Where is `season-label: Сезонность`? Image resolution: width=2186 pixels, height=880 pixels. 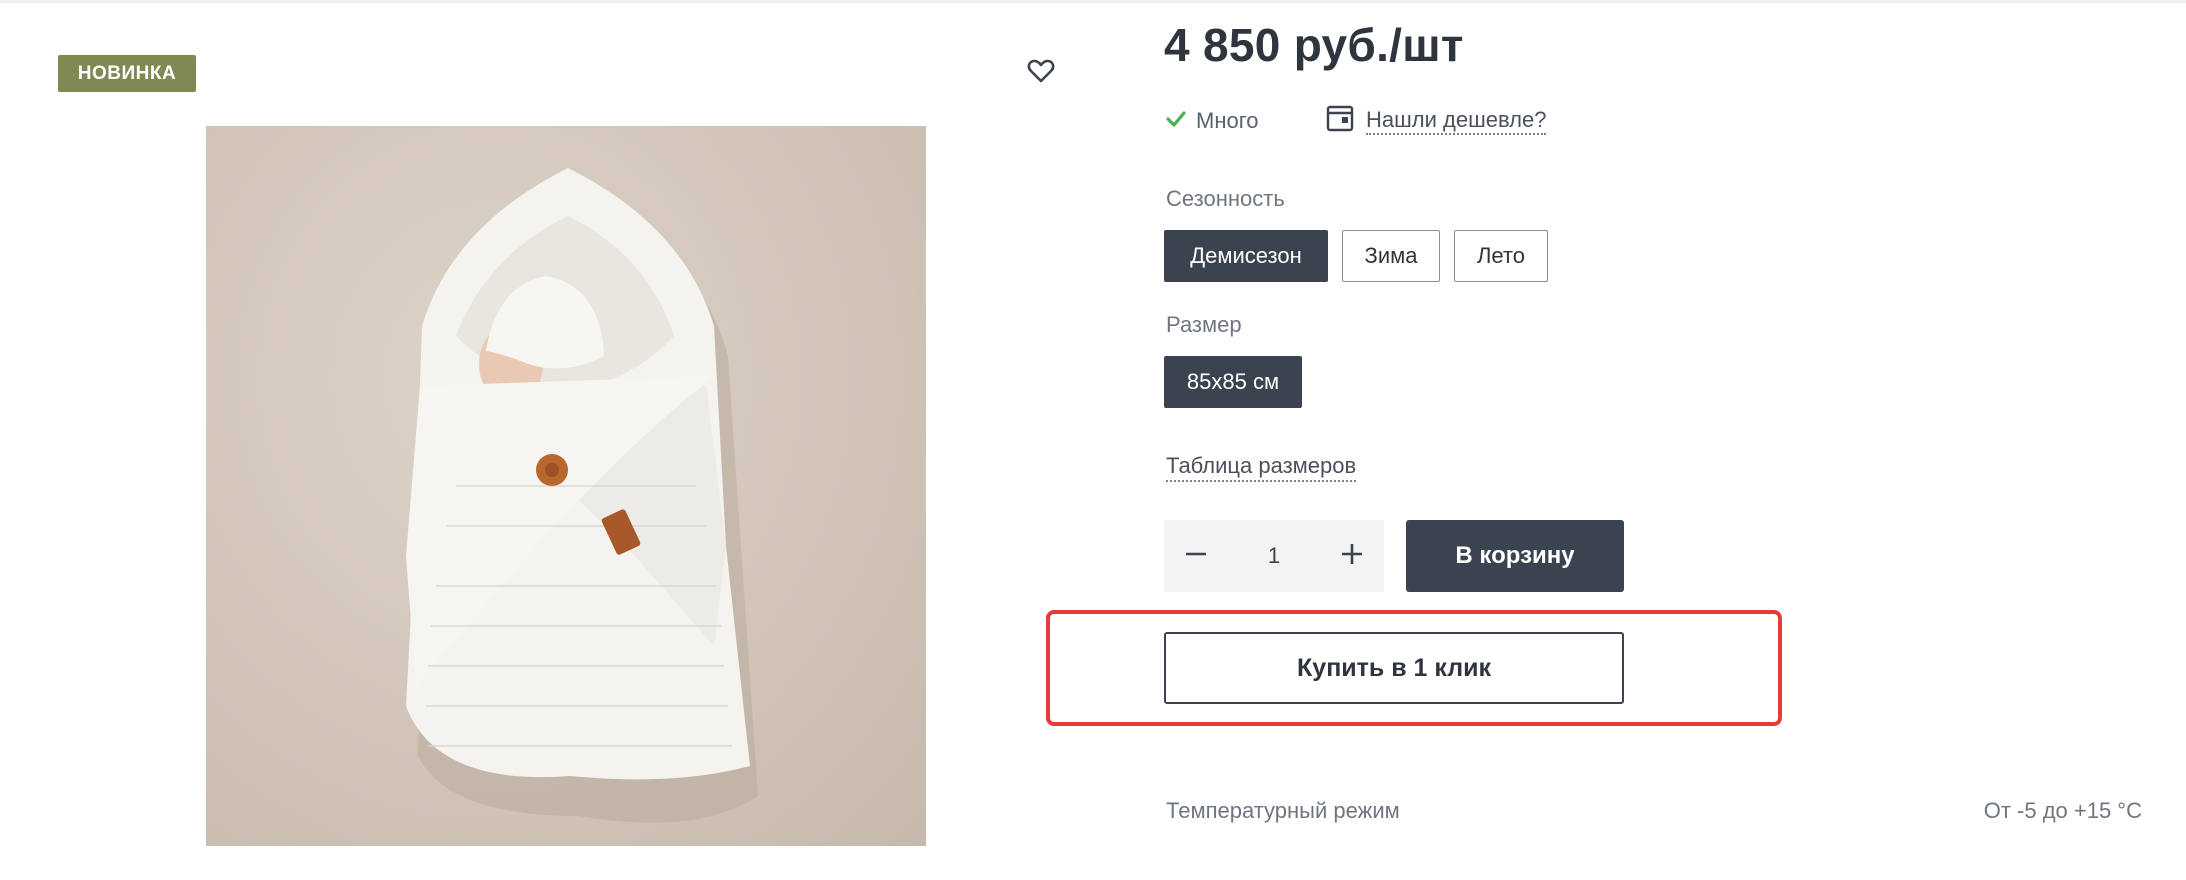
season-label: Сезонность is located at coordinates (1225, 198).